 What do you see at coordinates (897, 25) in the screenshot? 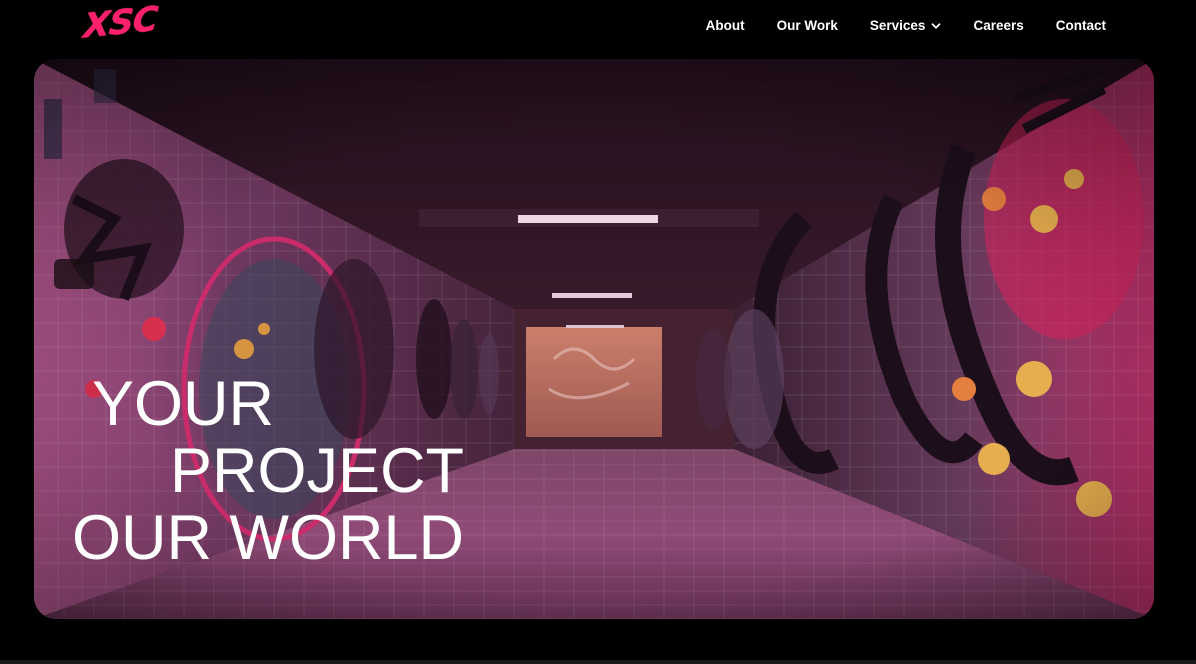
I see `nav-services-label: Services` at bounding box center [897, 25].